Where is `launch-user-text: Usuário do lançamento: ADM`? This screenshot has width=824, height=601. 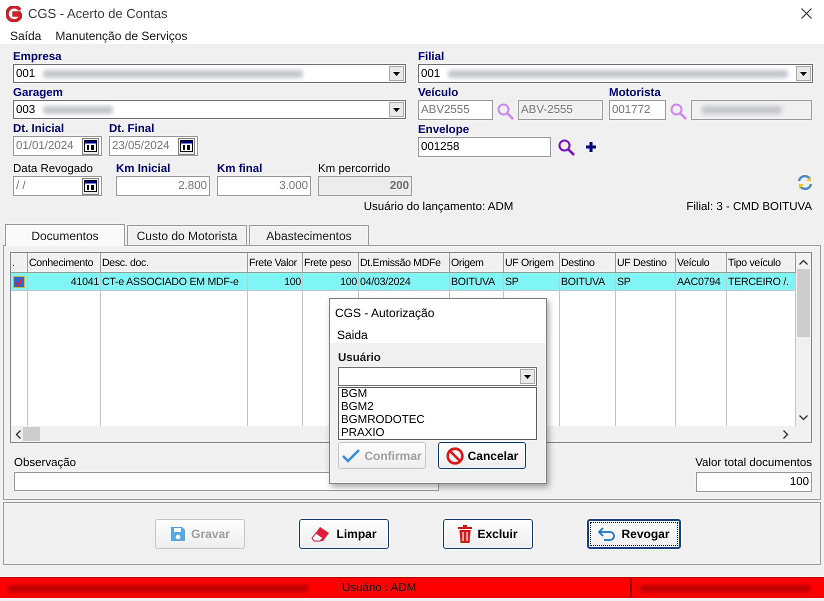
launch-user-text: Usuário do lançamento: ADM is located at coordinates (439, 207).